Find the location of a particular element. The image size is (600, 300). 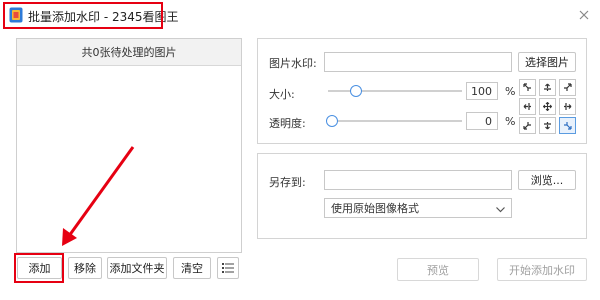

watermark-image-field is located at coordinates (418, 62).